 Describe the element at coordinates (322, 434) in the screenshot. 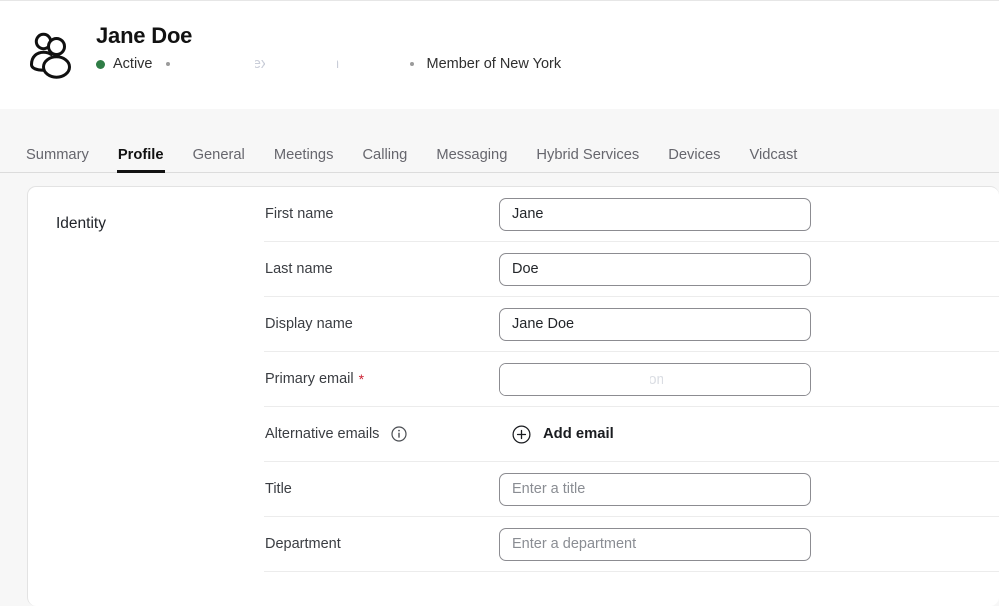

I see `alternative-emails-label: Alternative emails` at that location.